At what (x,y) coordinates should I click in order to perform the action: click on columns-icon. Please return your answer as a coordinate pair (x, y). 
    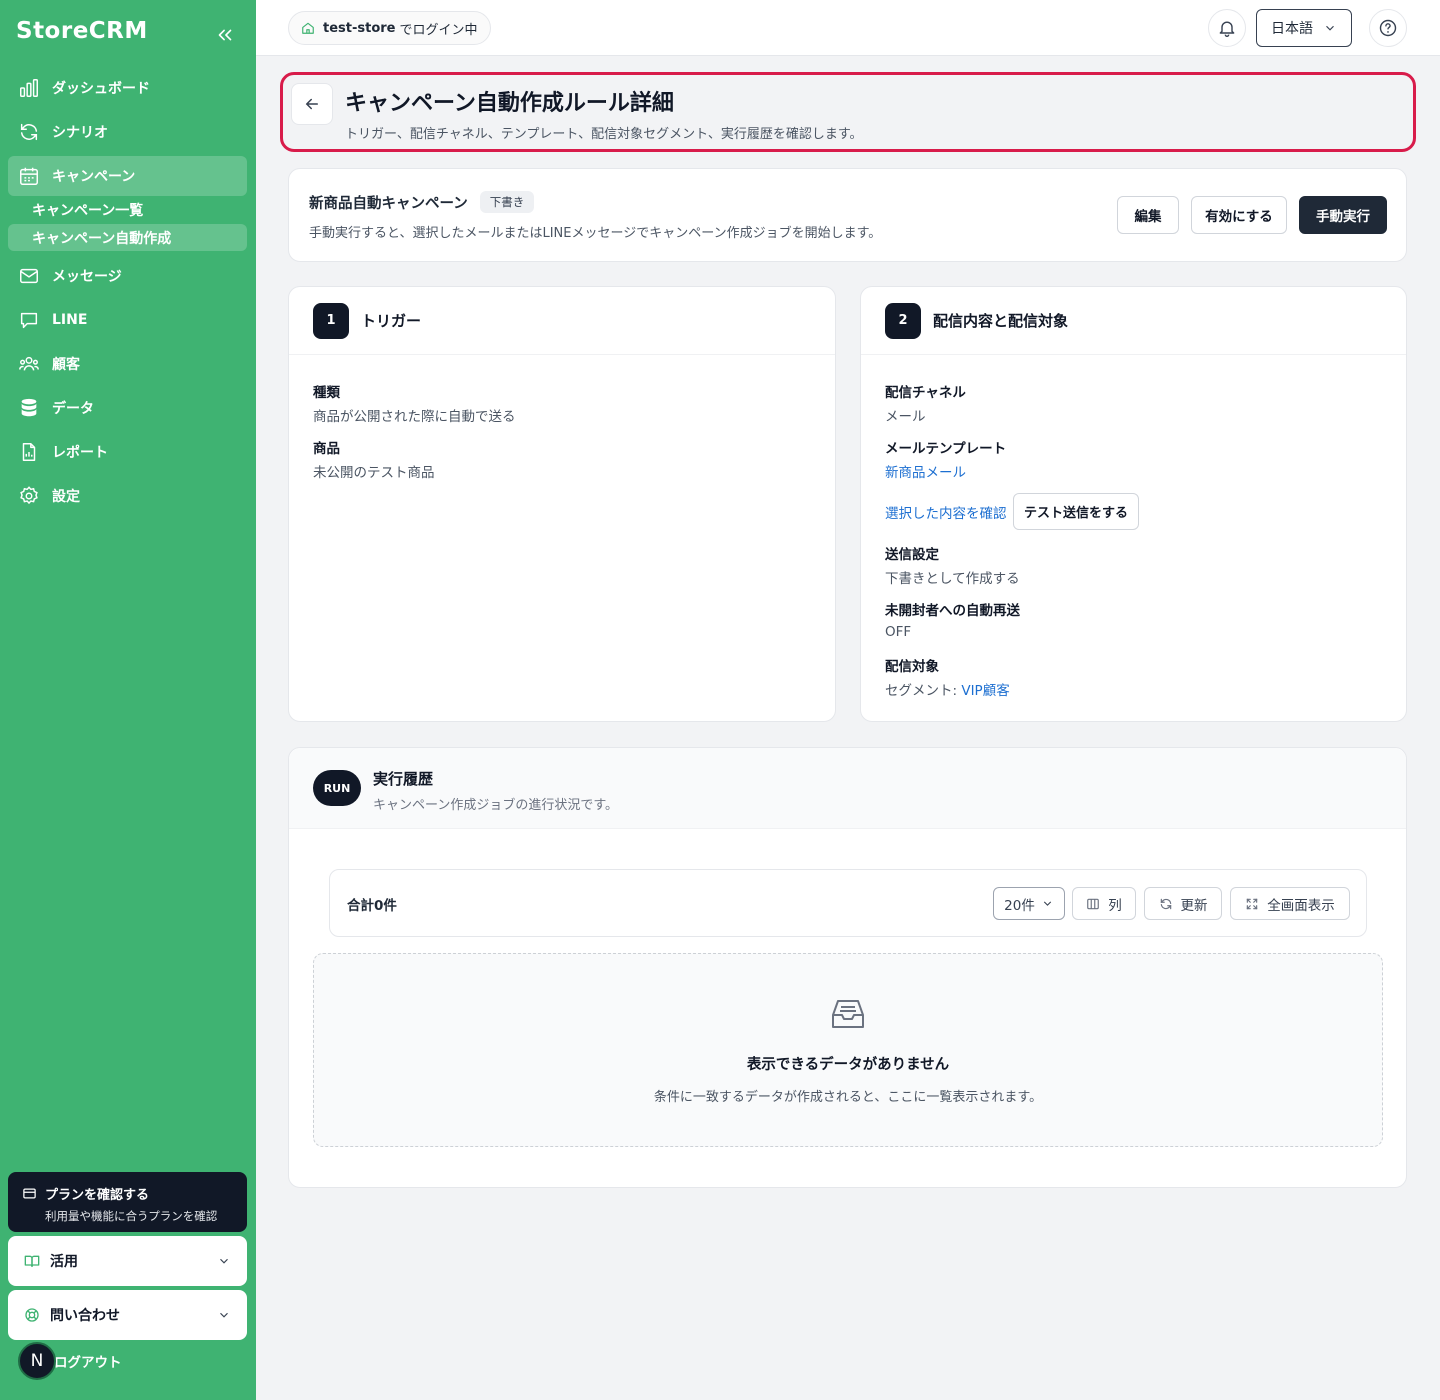
    Looking at the image, I should click on (1097, 904).